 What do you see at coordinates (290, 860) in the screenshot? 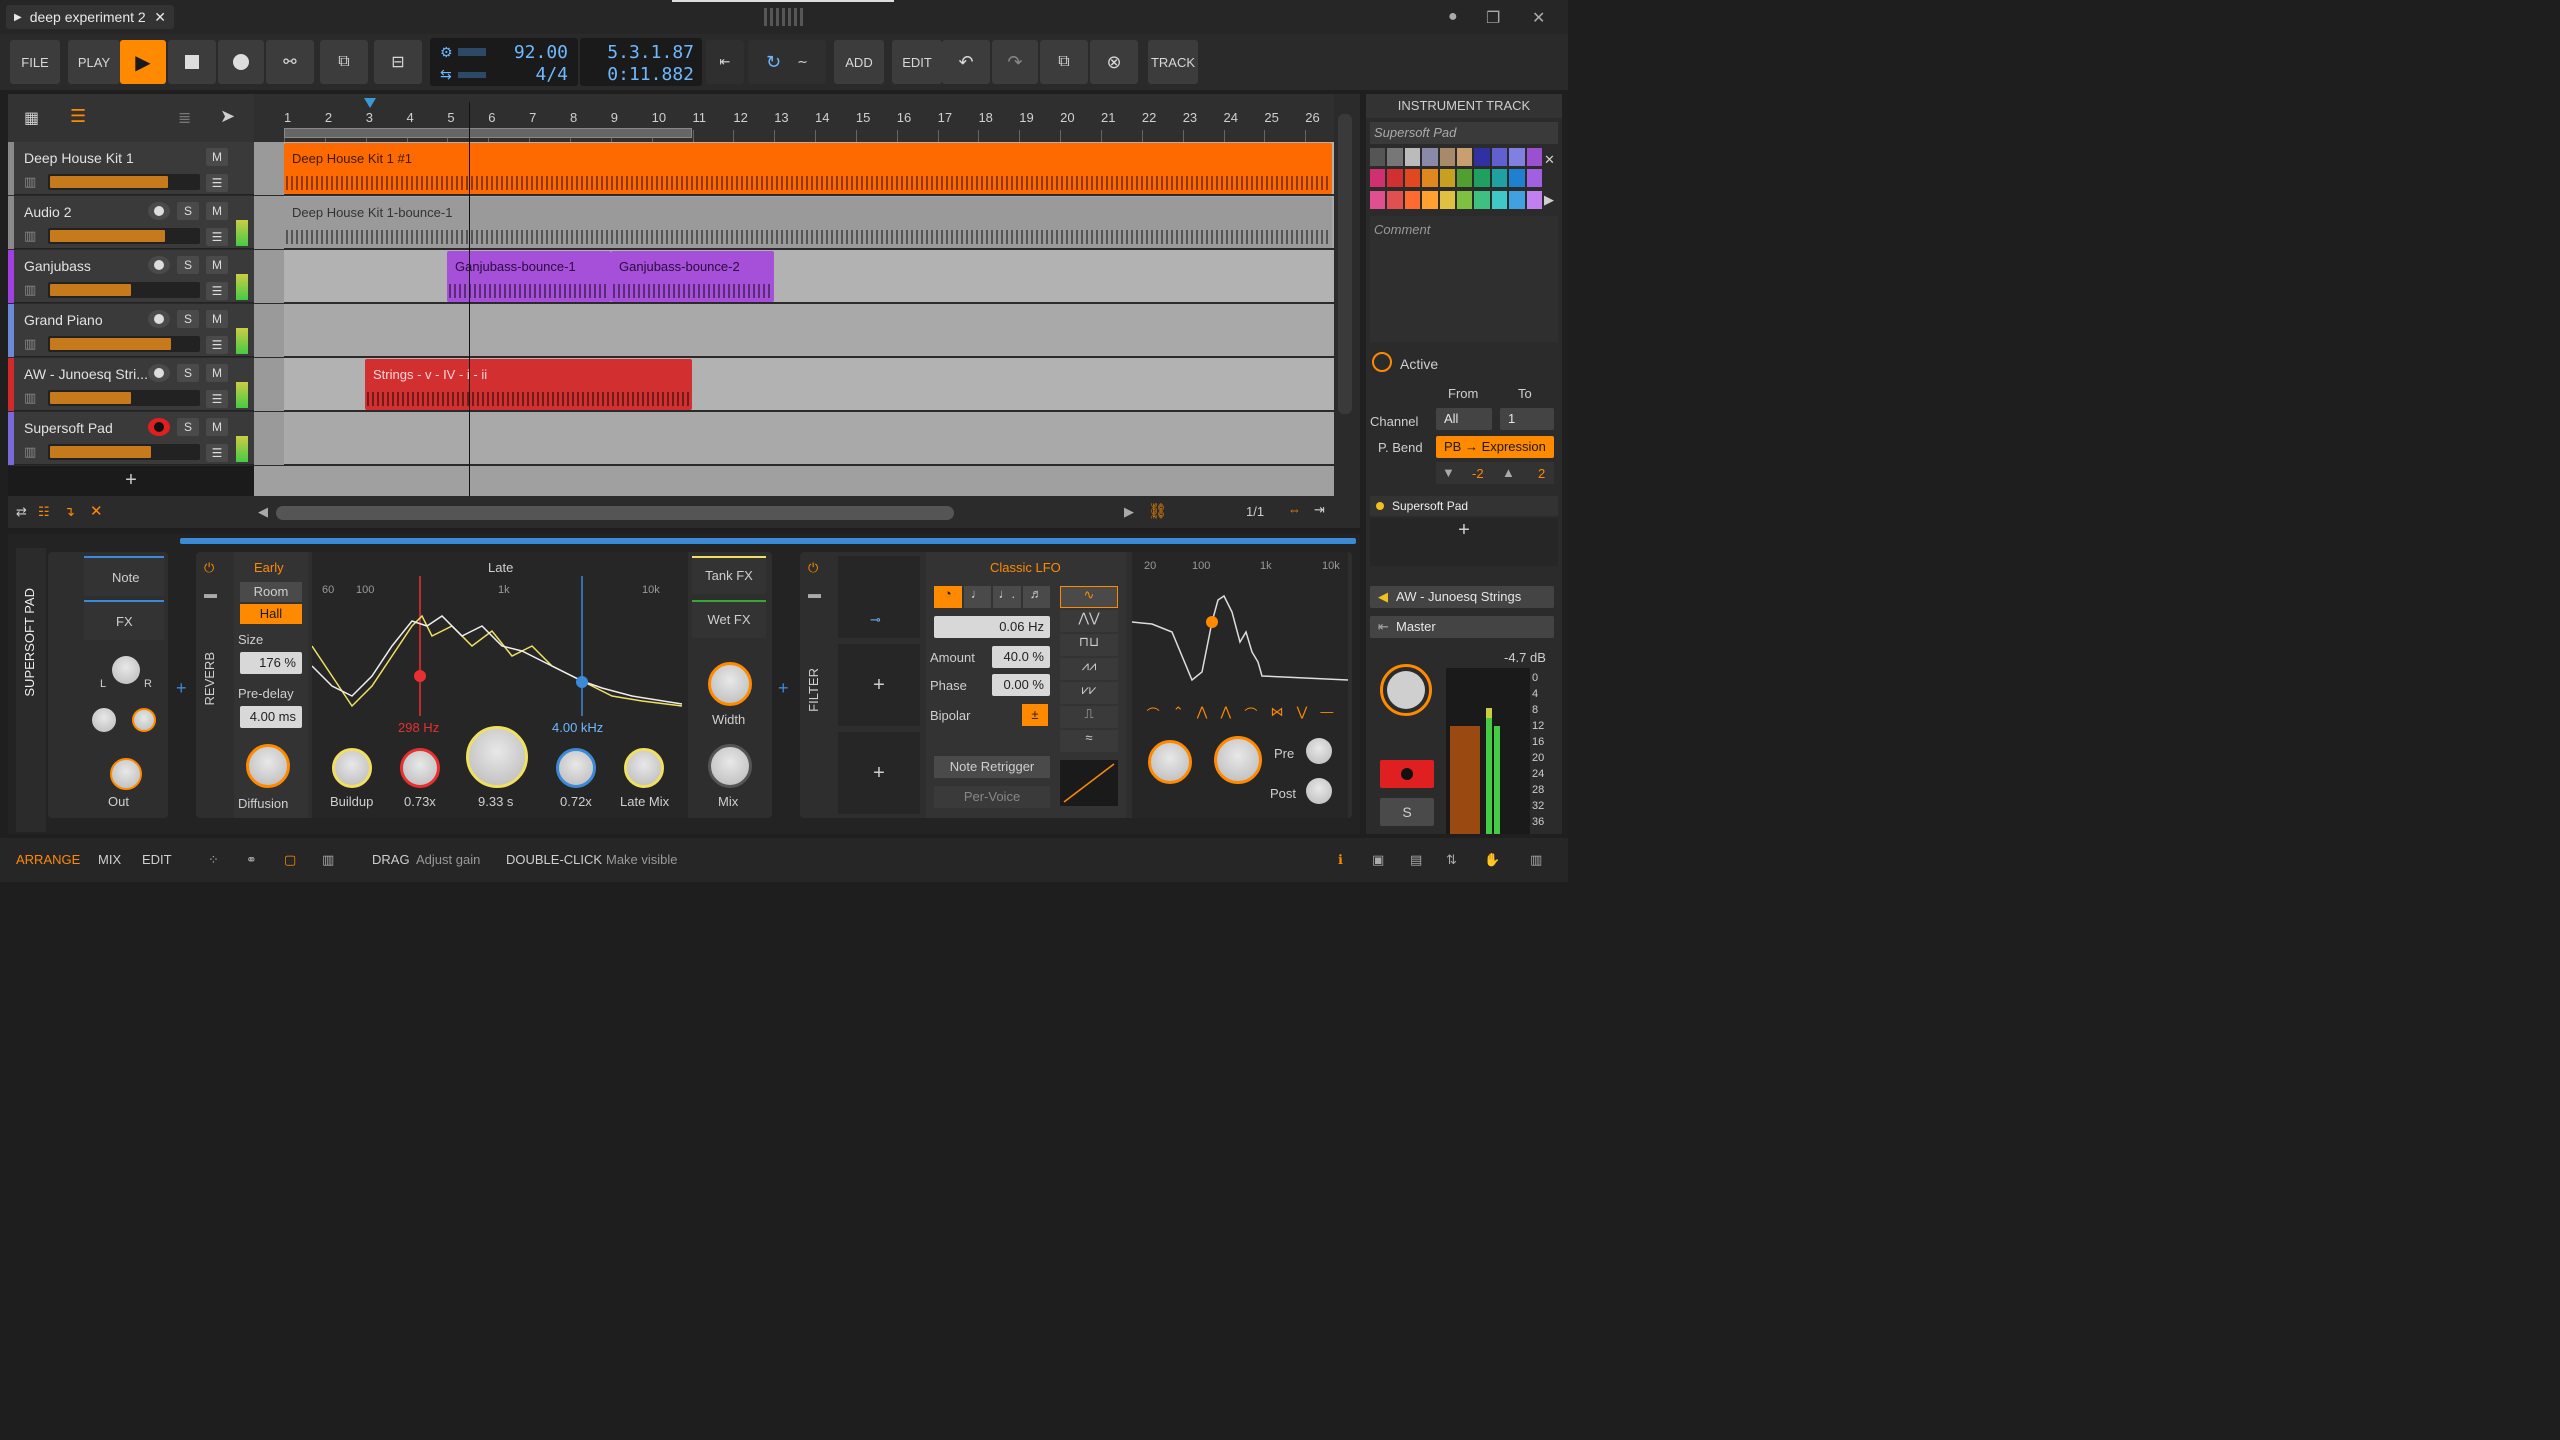
I see `panel-icon: ▢` at bounding box center [290, 860].